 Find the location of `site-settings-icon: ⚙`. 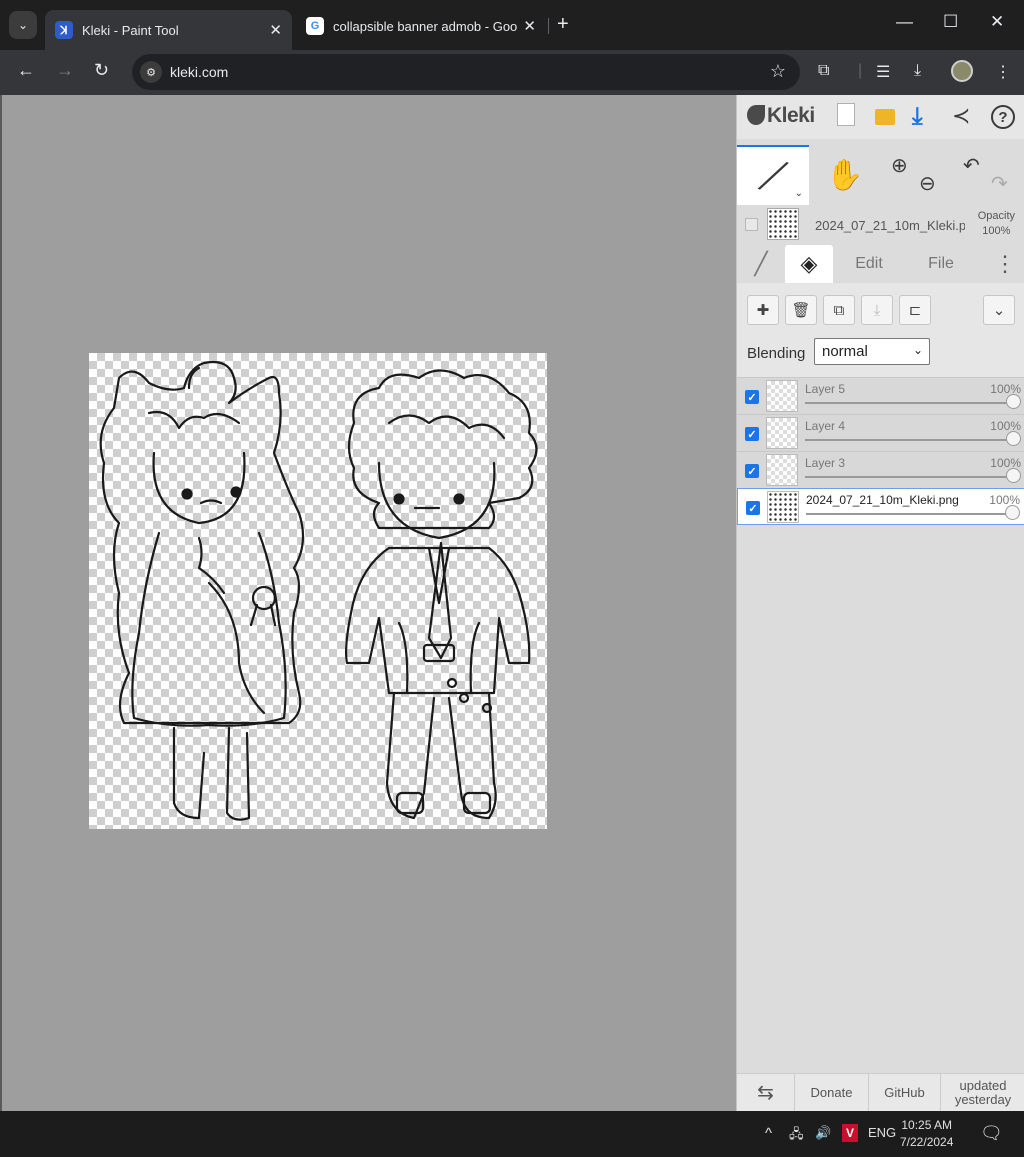

site-settings-icon: ⚙ is located at coordinates (151, 72).